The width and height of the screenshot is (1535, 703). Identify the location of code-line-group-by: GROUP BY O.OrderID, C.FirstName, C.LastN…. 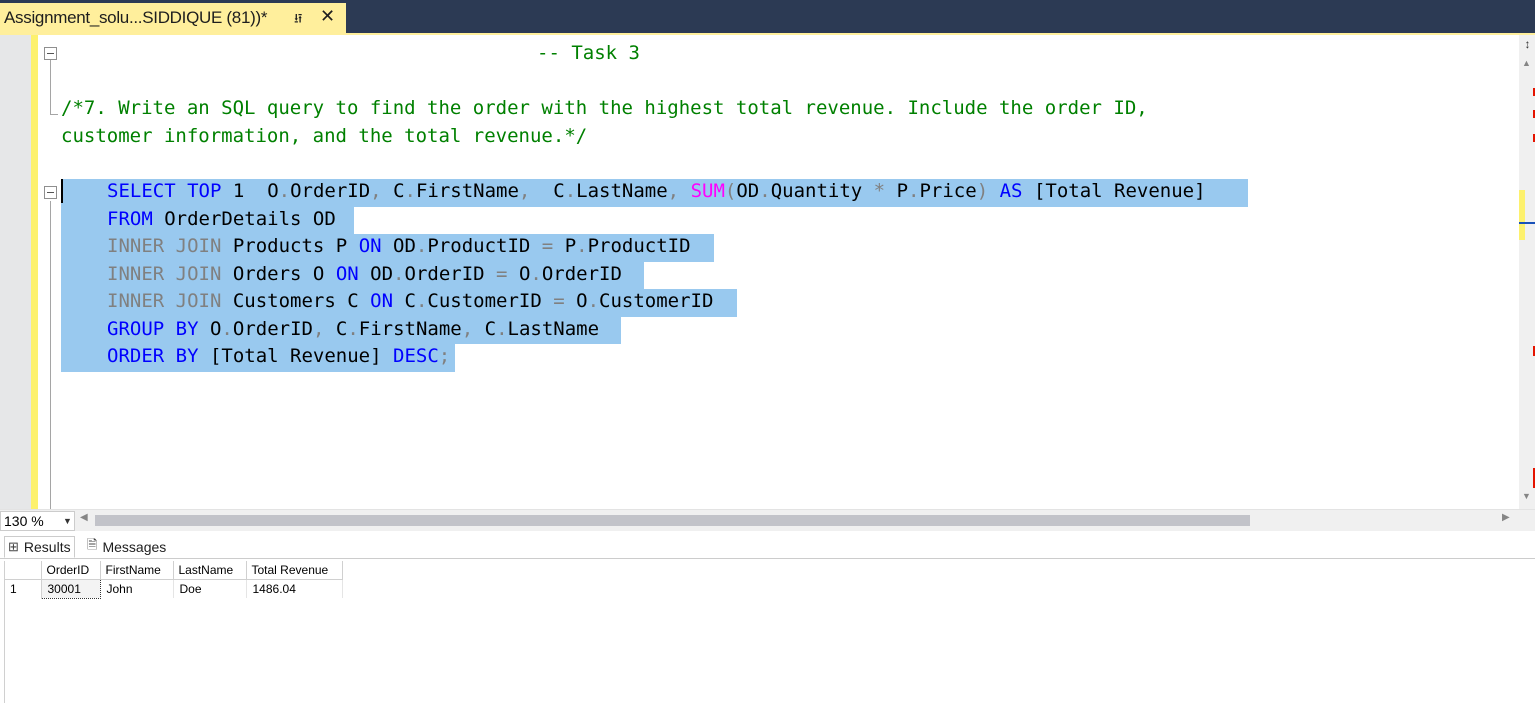
(353, 329).